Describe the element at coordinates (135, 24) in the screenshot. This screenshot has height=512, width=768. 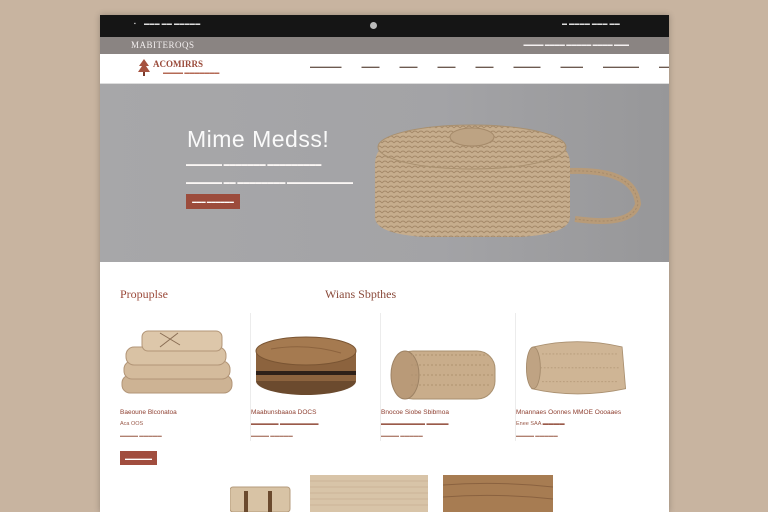
I see `topbar-icon: ▪` at that location.